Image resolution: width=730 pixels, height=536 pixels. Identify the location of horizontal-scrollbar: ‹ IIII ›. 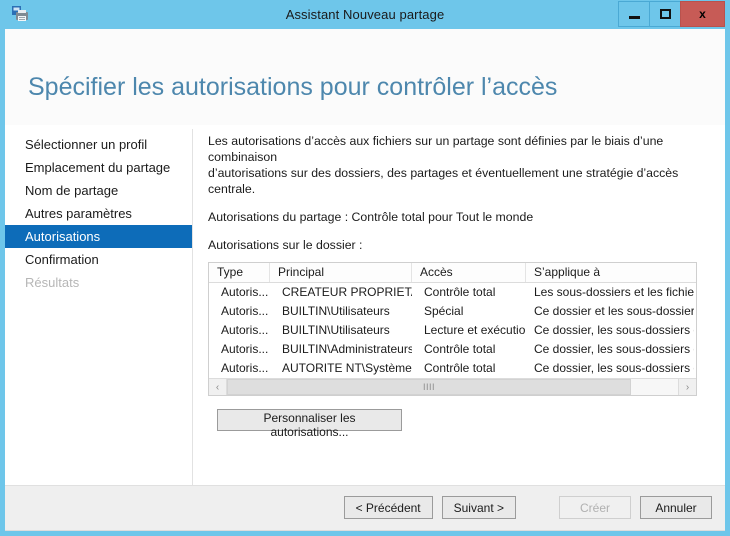
(452, 386).